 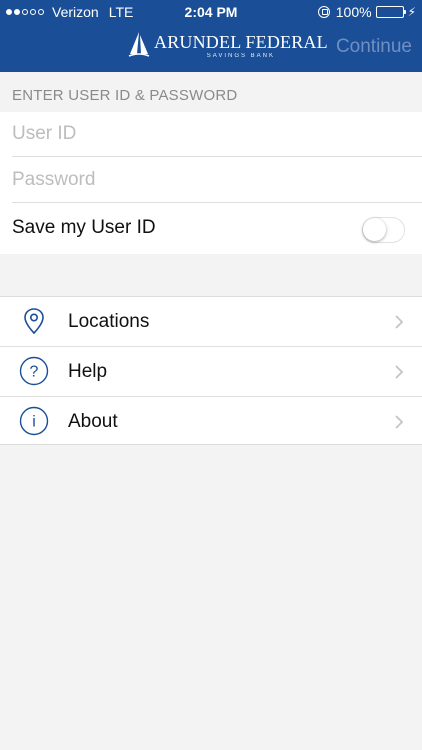 I want to click on status-right: 100% ⚡, so click(x=366, y=12).